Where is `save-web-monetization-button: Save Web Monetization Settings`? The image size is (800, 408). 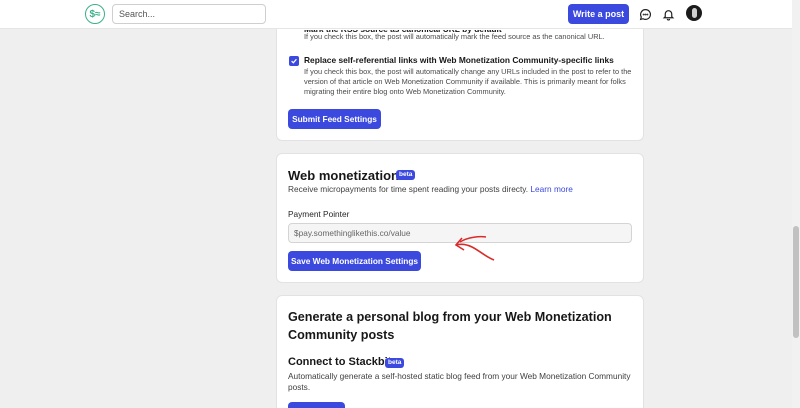 save-web-monetization-button: Save Web Monetization Settings is located at coordinates (354, 261).